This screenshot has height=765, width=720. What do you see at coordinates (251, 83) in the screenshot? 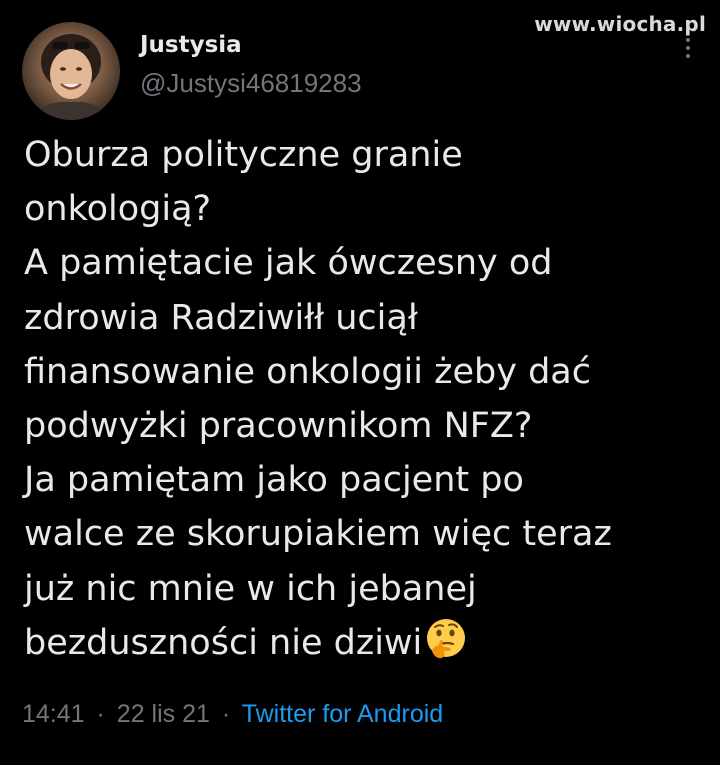
I see `author-handle: @Justysi46819283` at bounding box center [251, 83].